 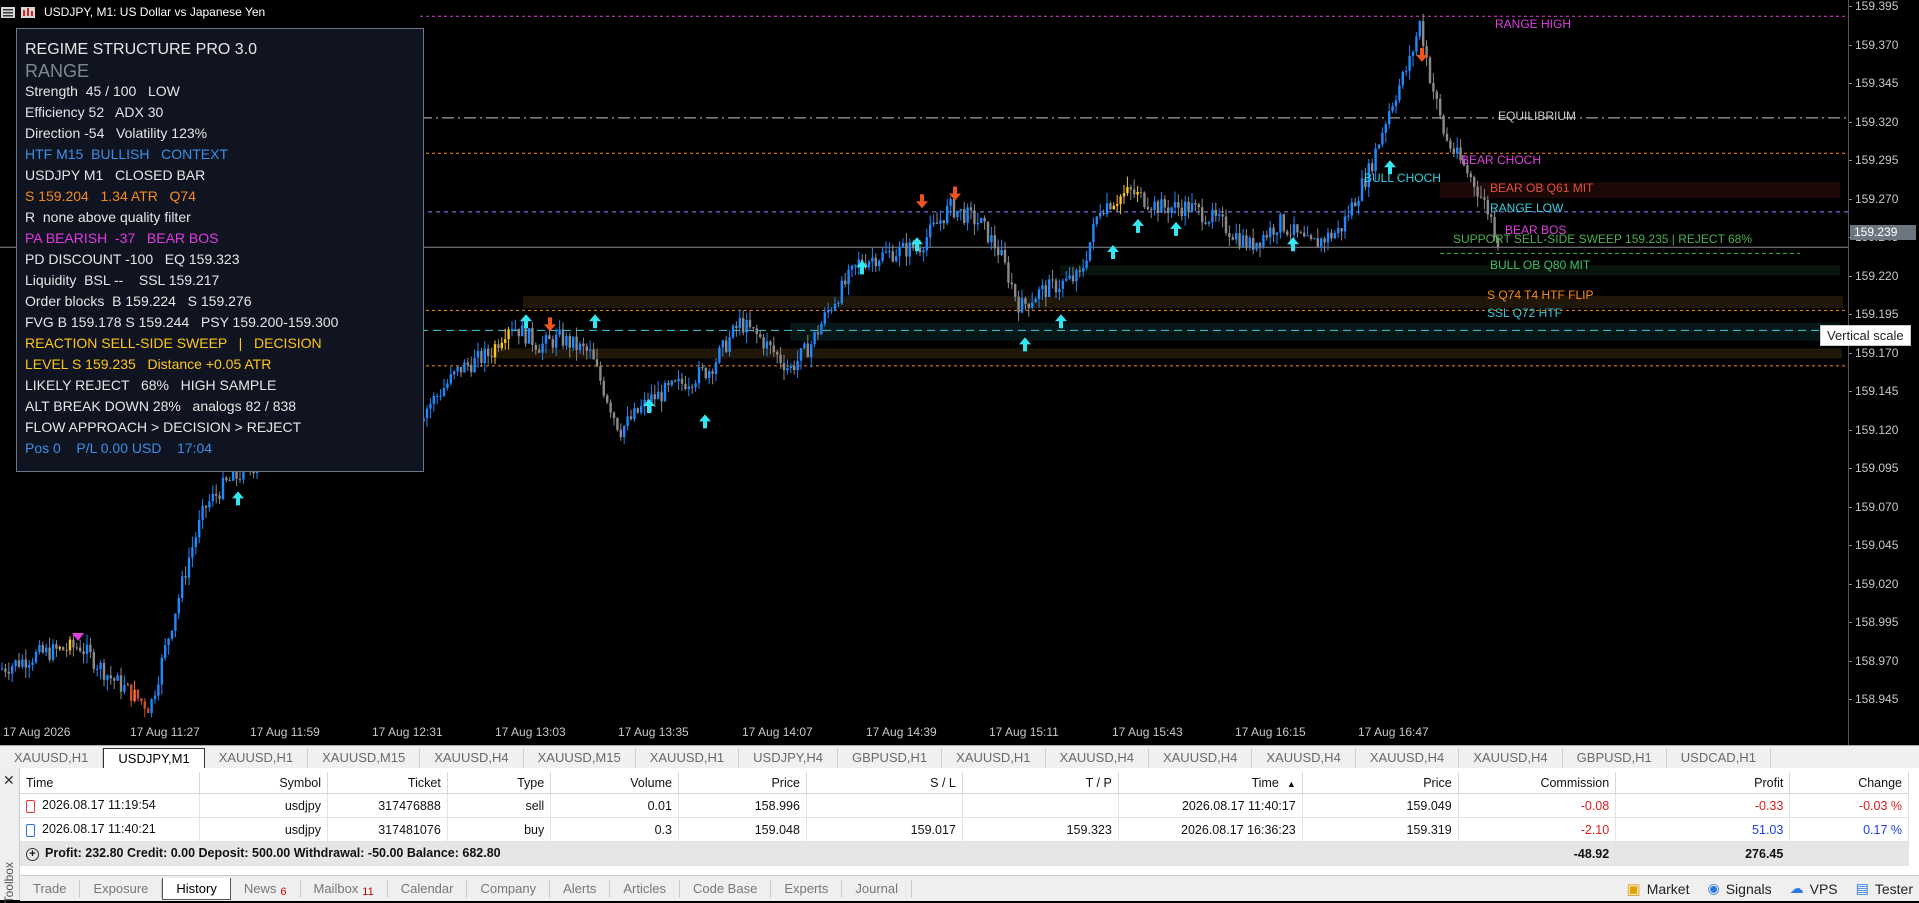 I want to click on chart-window-icon, so click(x=28, y=12).